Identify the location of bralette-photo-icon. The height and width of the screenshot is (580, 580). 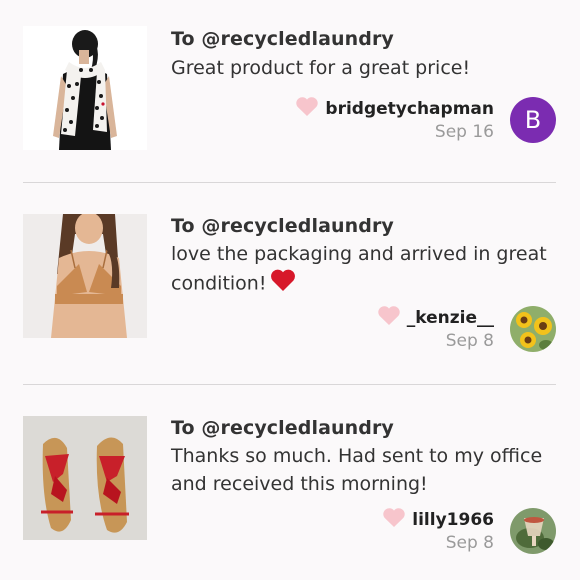
(85, 276).